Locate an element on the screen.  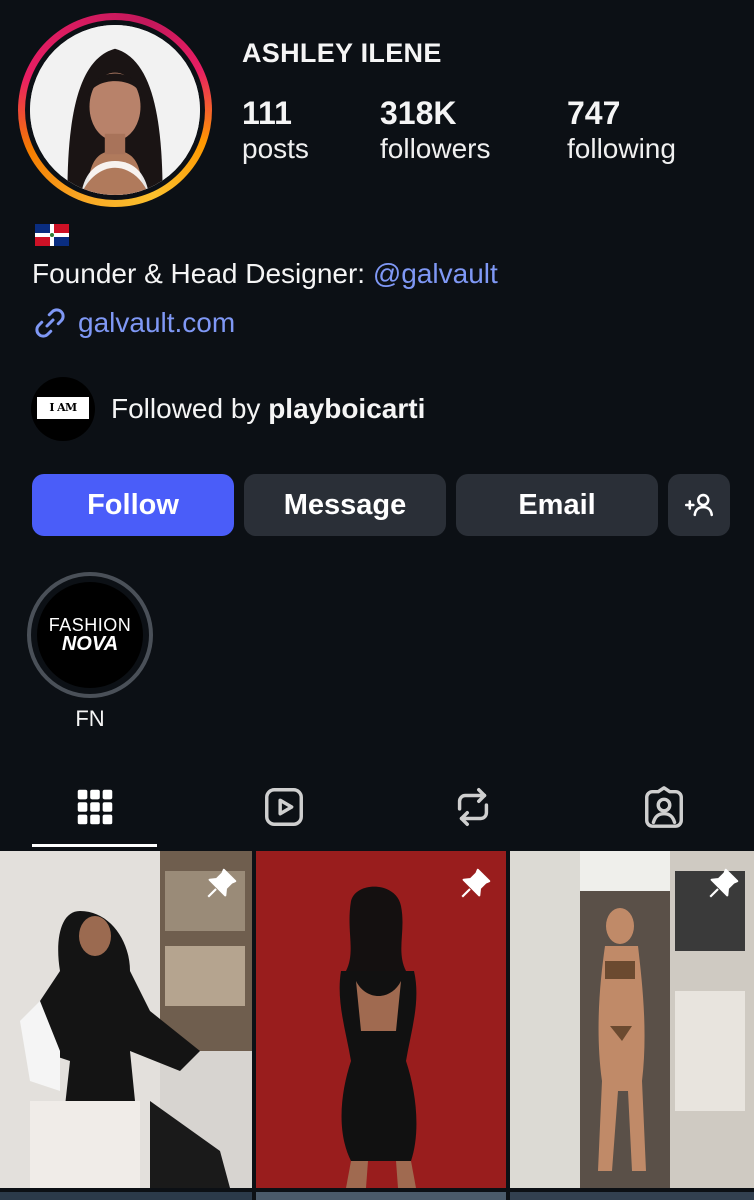
followed-by-row: I AM MUSIC Followed by playboicarti is located at coordinates (228, 409).